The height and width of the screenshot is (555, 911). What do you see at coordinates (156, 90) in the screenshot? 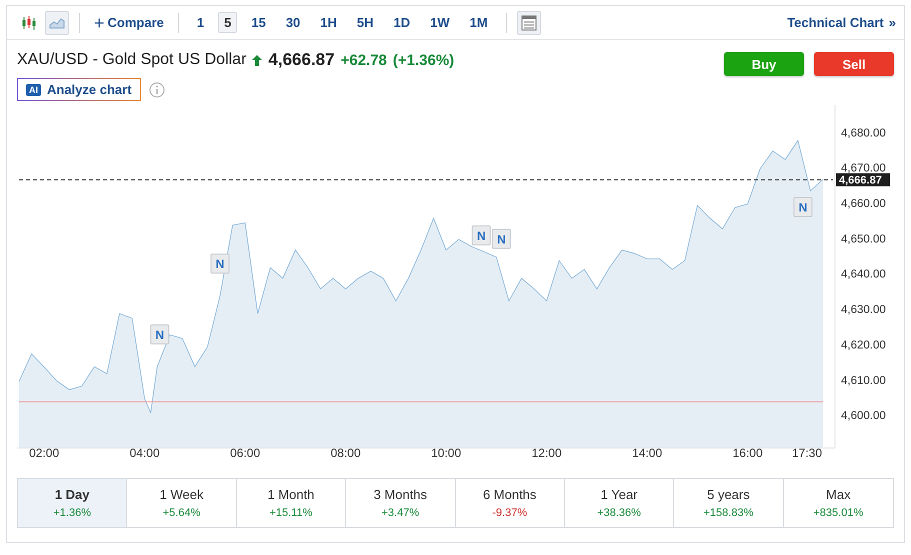
I see `info-icon` at bounding box center [156, 90].